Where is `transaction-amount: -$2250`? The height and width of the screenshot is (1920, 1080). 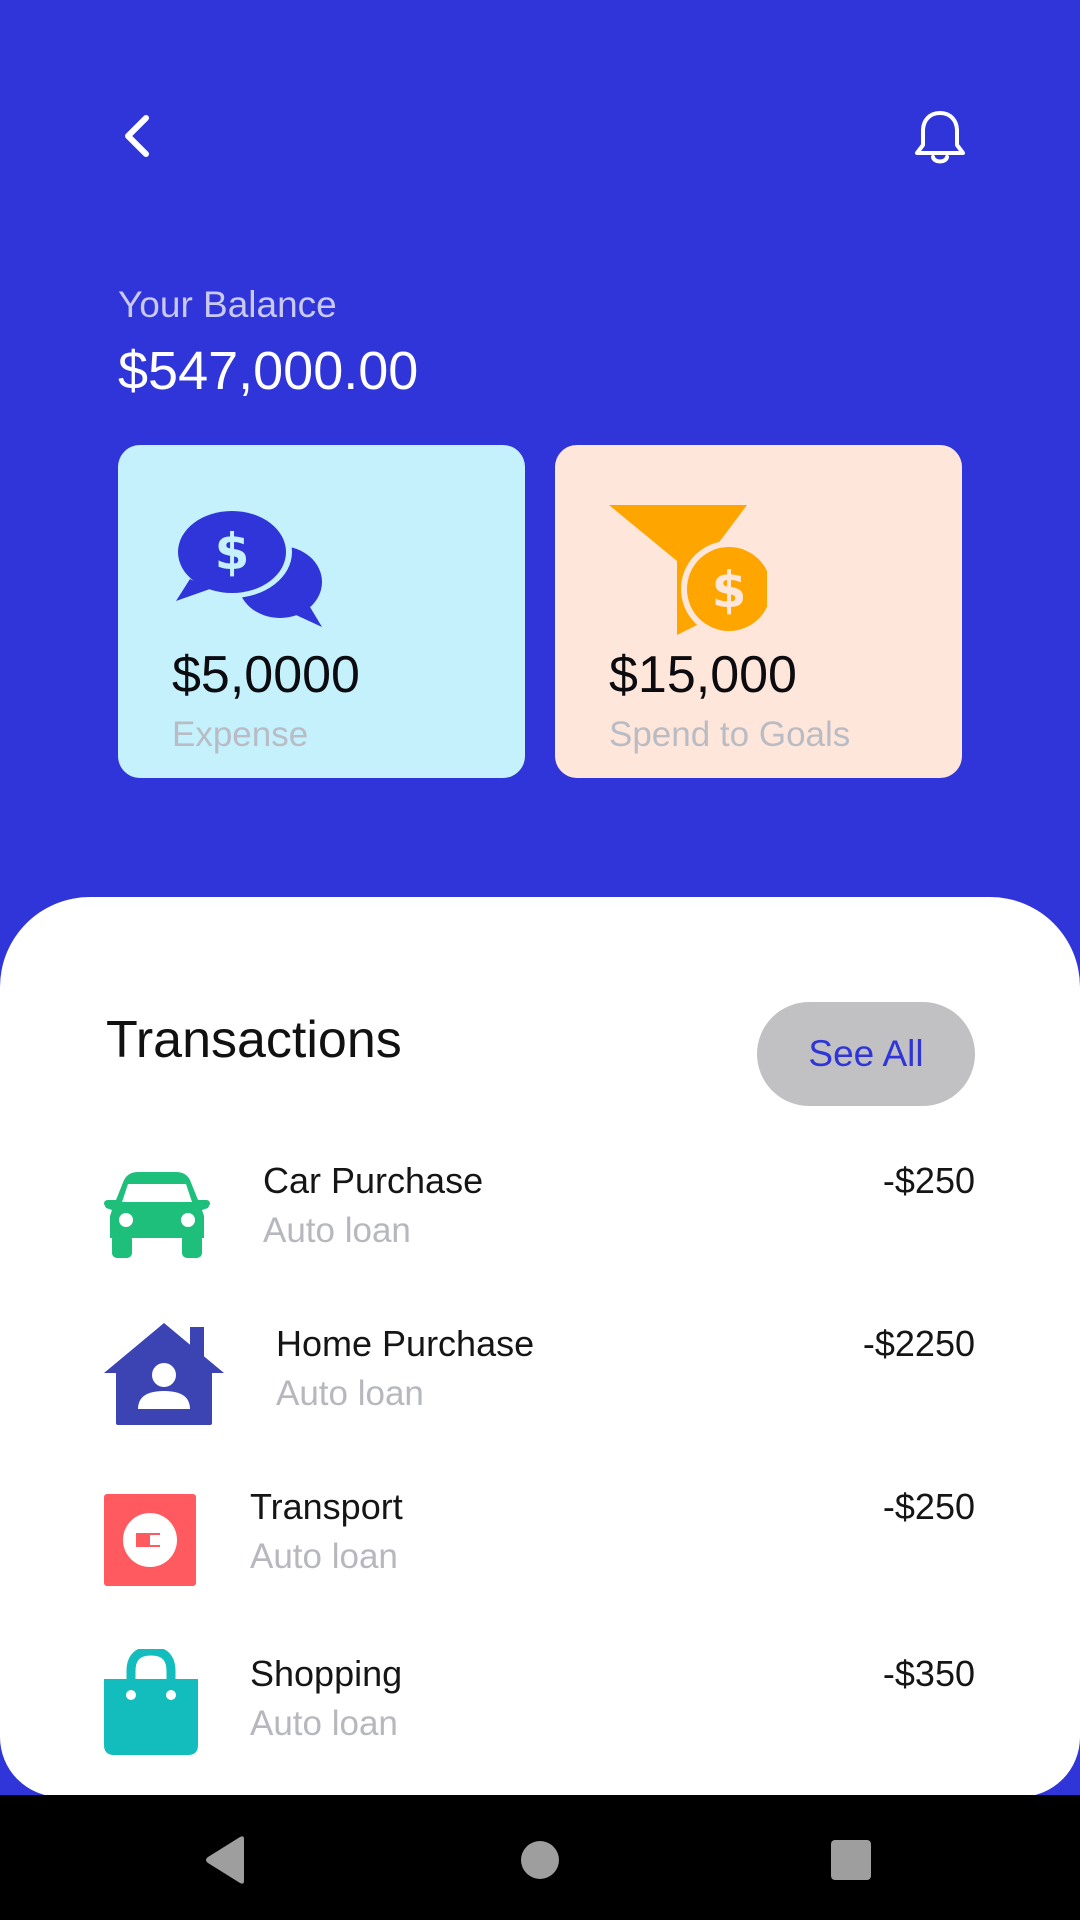
transaction-amount: -$2250 is located at coordinates (918, 1343).